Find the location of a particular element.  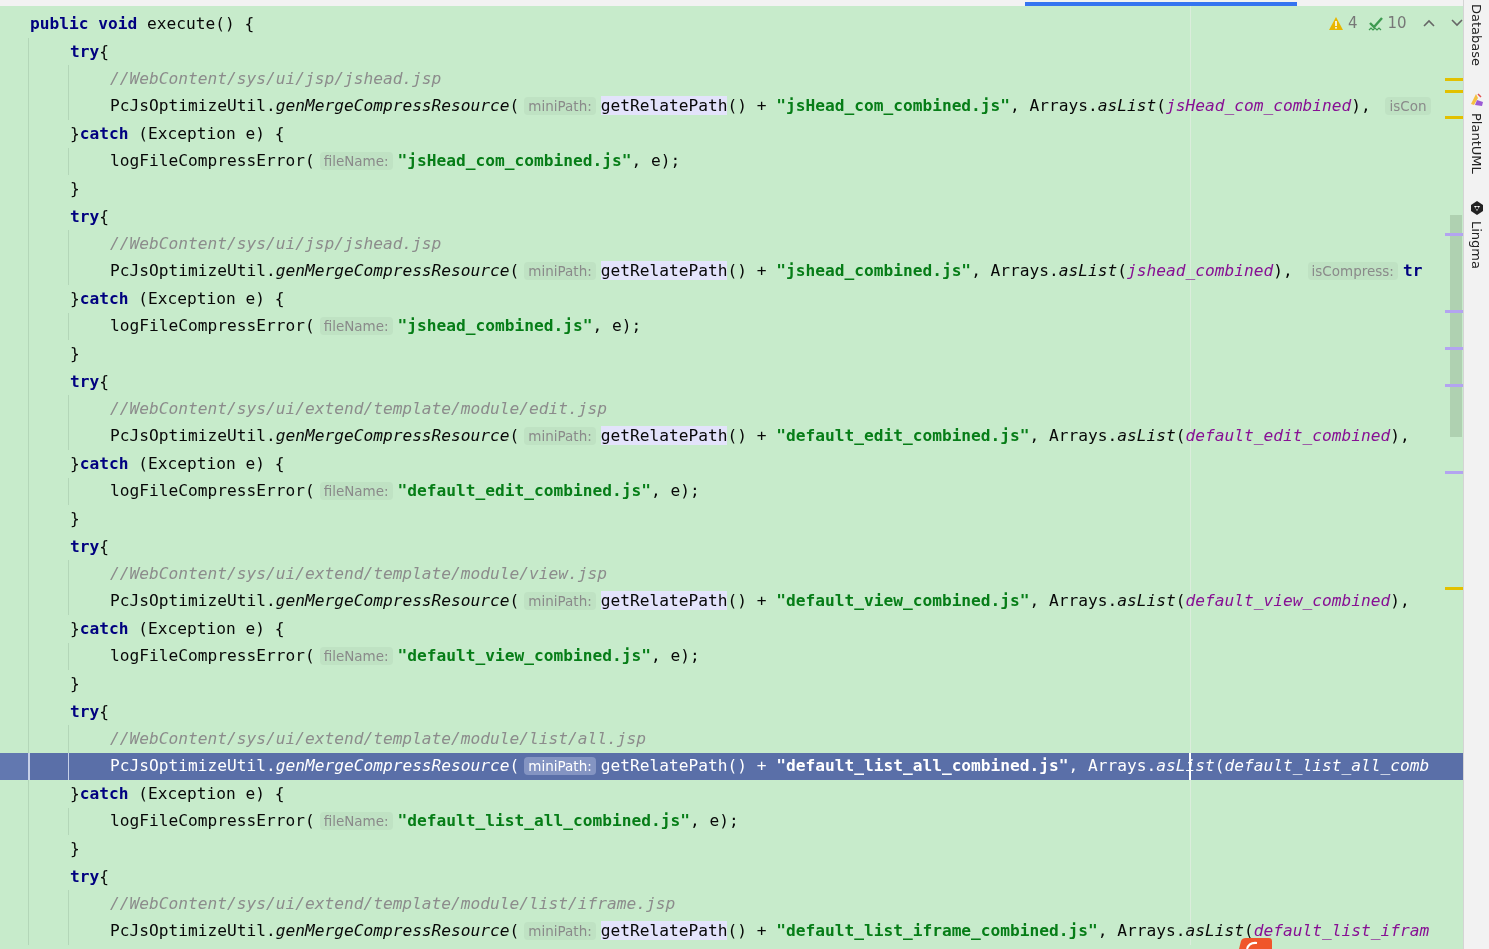

tool-window-tab: Database is located at coordinates (1476, 35).